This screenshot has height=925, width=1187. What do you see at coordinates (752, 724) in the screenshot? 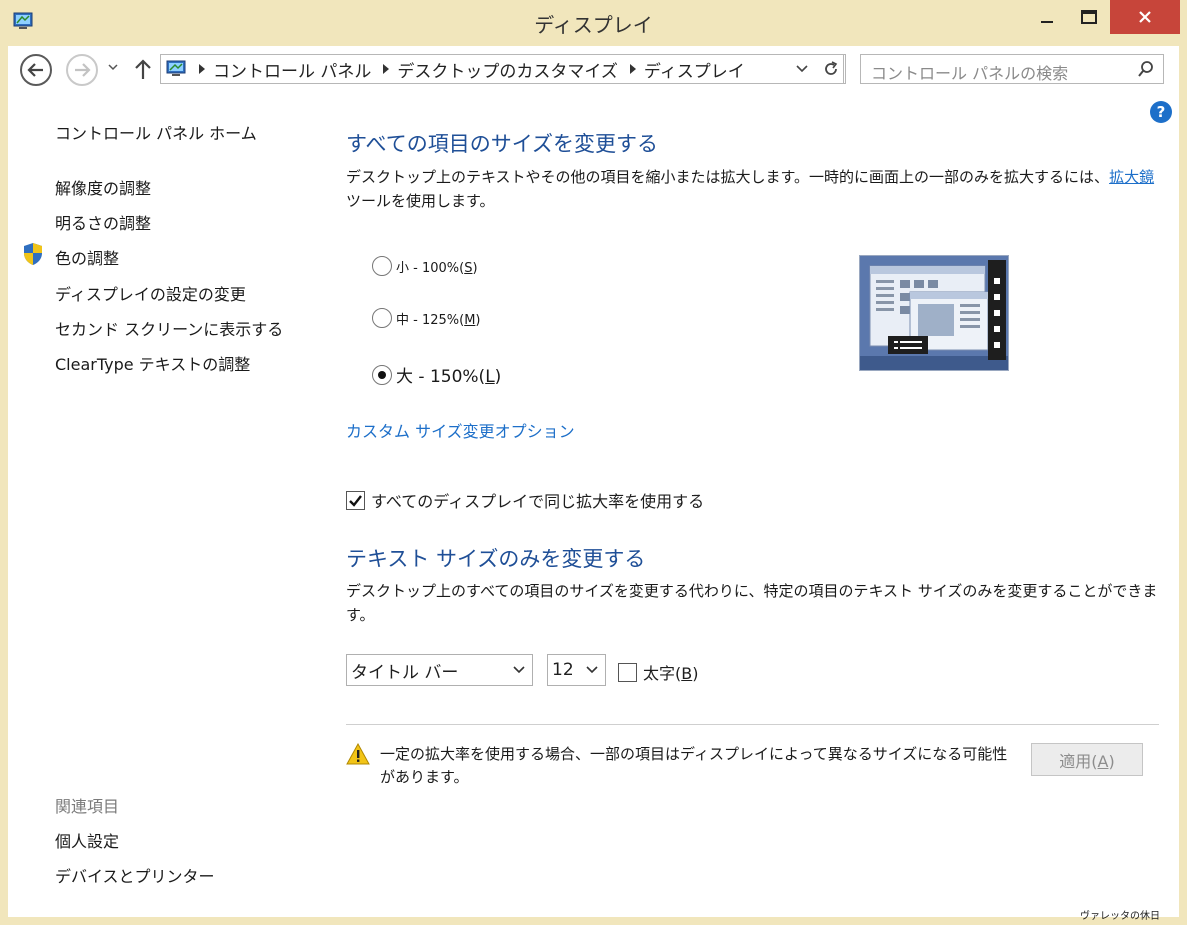
I see `divider` at bounding box center [752, 724].